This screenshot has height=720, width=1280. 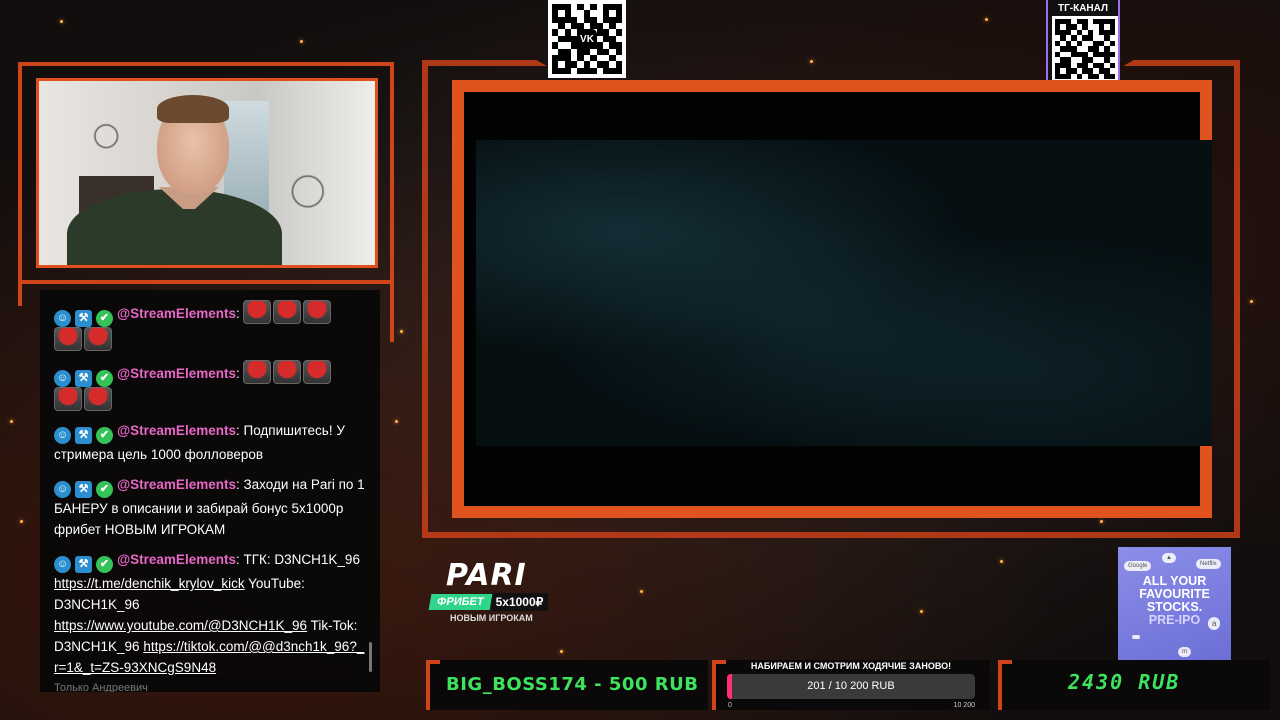 I want to click on vk-qr-code: VK, so click(x=587, y=39).